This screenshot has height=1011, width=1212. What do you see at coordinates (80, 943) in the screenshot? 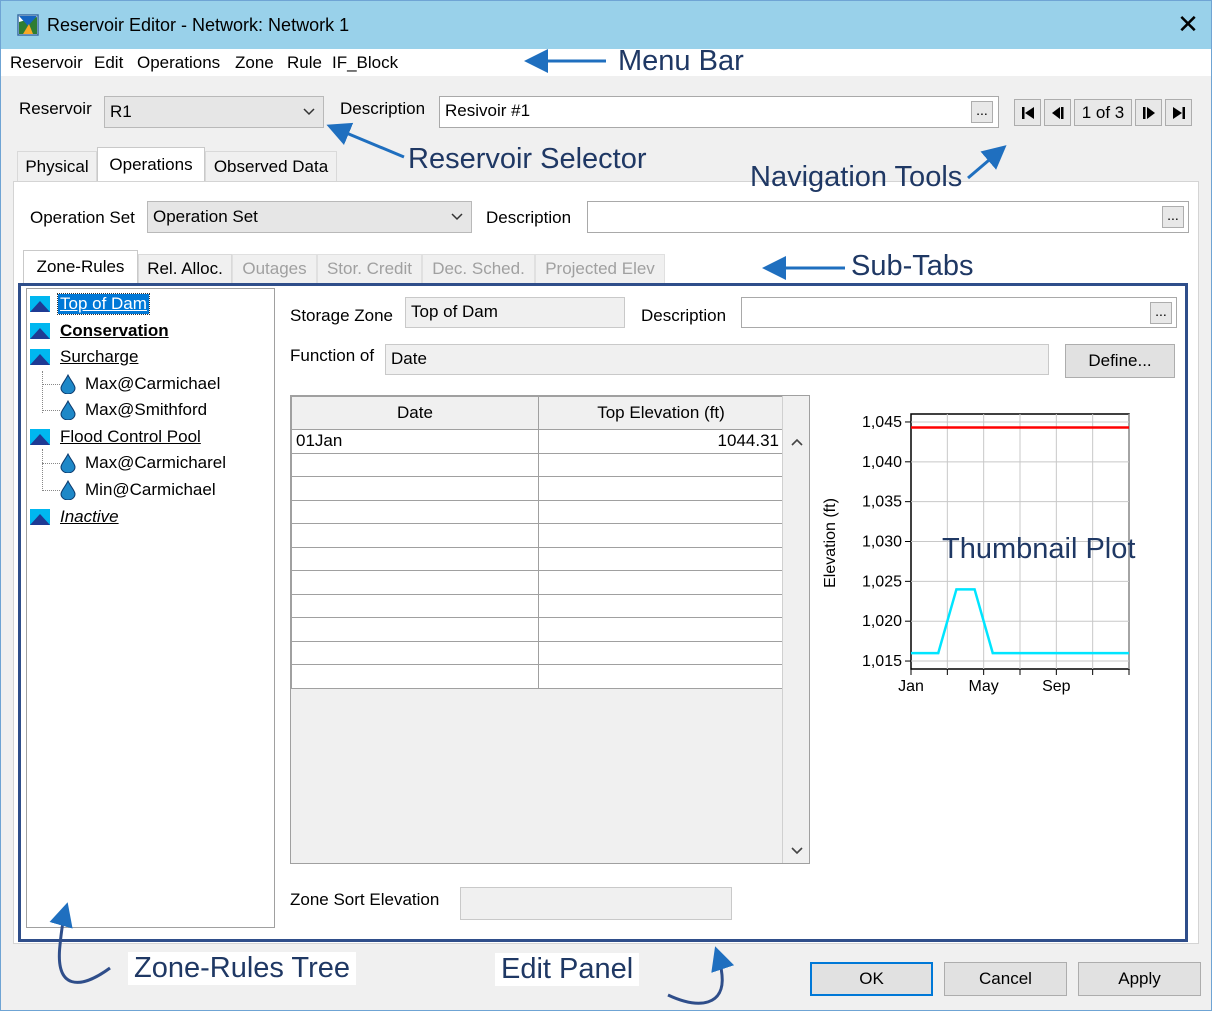
I see `zone-rules-tree-arrow` at bounding box center [80, 943].